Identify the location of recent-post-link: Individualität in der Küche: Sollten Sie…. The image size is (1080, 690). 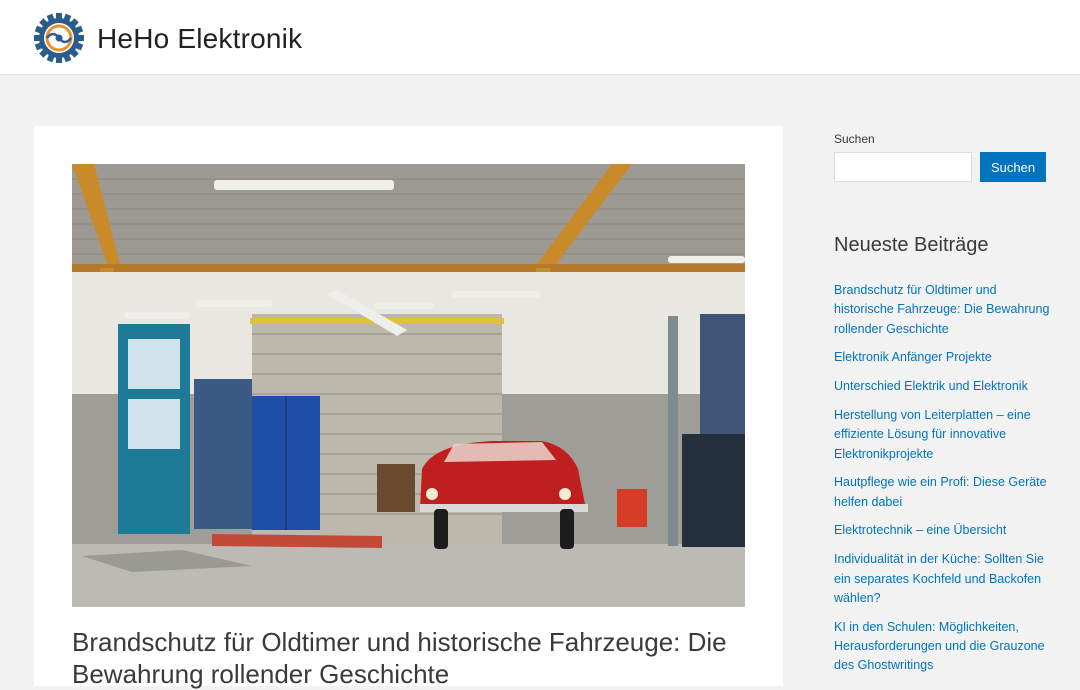
(942, 579).